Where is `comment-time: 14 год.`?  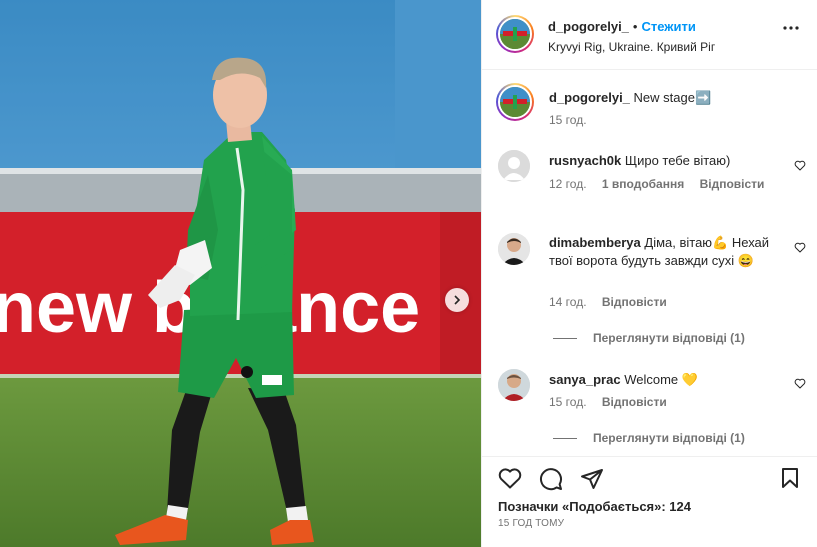 comment-time: 14 год. is located at coordinates (568, 302).